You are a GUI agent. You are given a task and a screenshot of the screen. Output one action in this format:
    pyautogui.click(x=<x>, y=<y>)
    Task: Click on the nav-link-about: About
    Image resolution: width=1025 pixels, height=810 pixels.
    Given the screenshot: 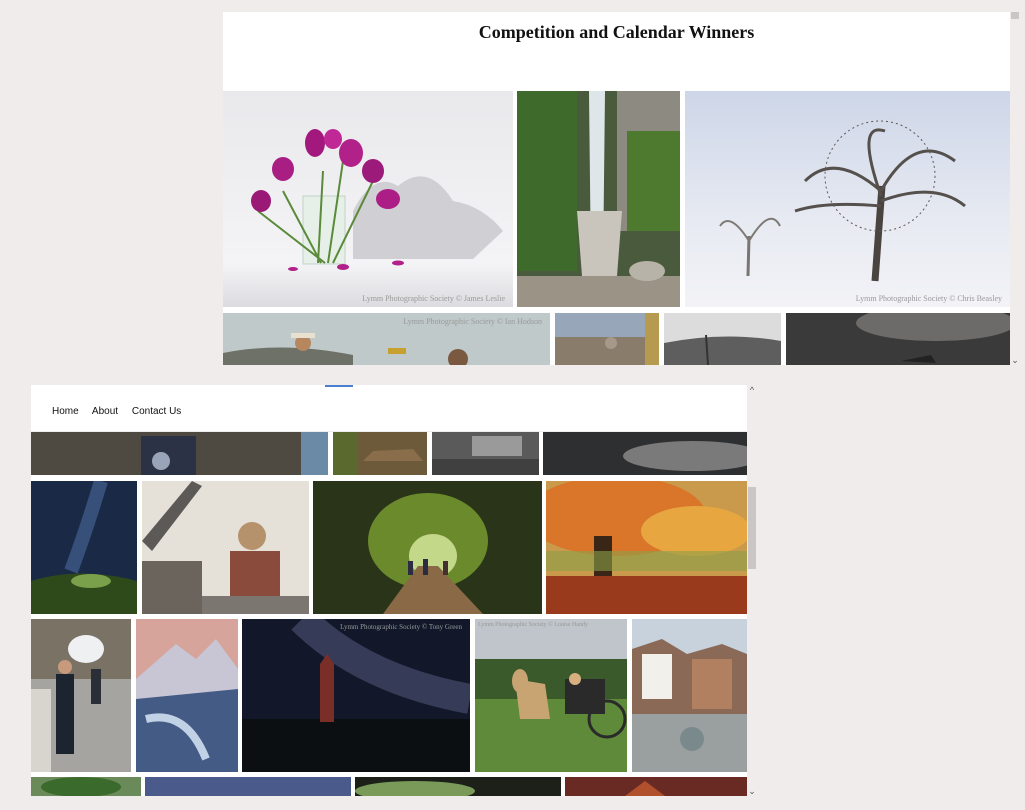 What is the action you would take?
    pyautogui.click(x=105, y=411)
    